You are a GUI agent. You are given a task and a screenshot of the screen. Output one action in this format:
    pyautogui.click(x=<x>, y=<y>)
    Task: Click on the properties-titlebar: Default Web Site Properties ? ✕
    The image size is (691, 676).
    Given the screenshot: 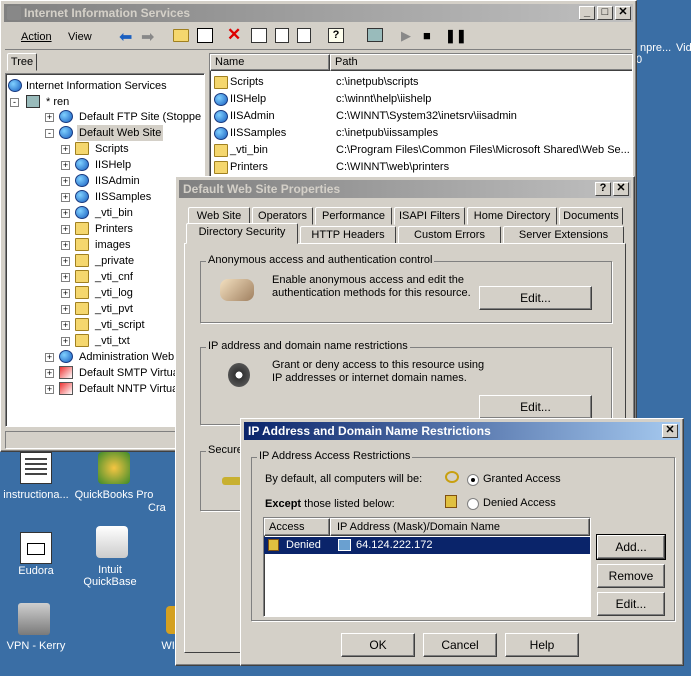 What is the action you would take?
    pyautogui.click(x=405, y=189)
    